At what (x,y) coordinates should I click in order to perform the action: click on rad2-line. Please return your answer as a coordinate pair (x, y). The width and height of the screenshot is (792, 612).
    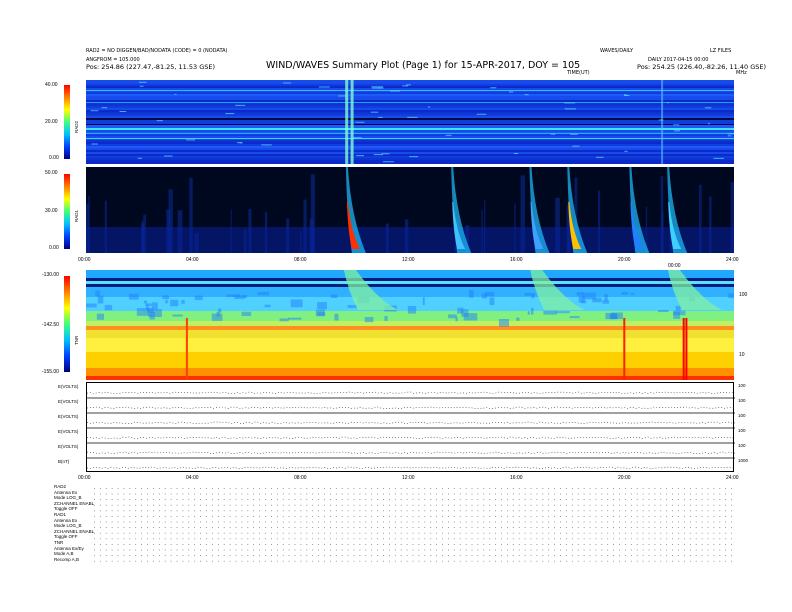
    Looking at the image, I should click on (410, 133).